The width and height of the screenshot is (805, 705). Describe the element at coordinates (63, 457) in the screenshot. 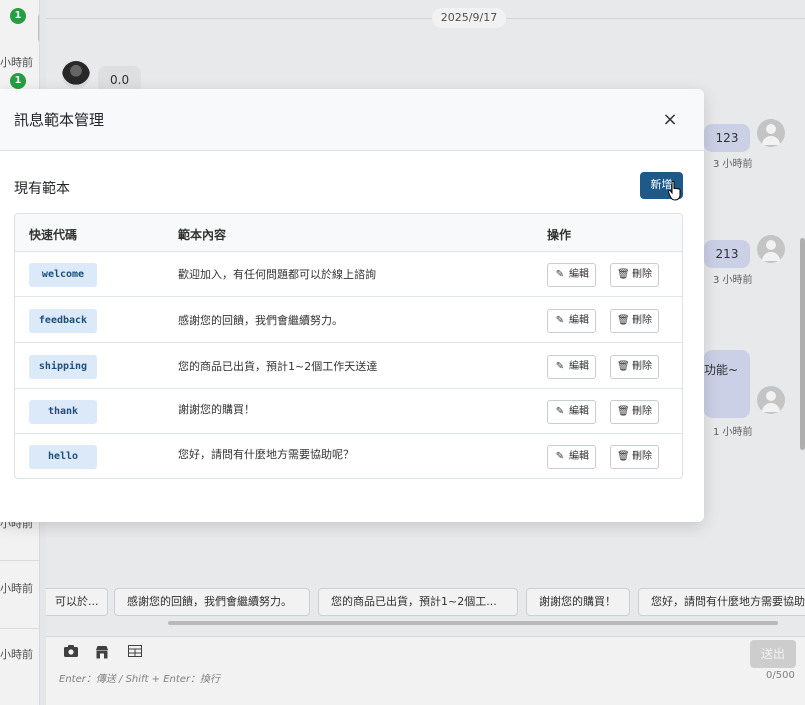

I see `template-code: hello` at that location.